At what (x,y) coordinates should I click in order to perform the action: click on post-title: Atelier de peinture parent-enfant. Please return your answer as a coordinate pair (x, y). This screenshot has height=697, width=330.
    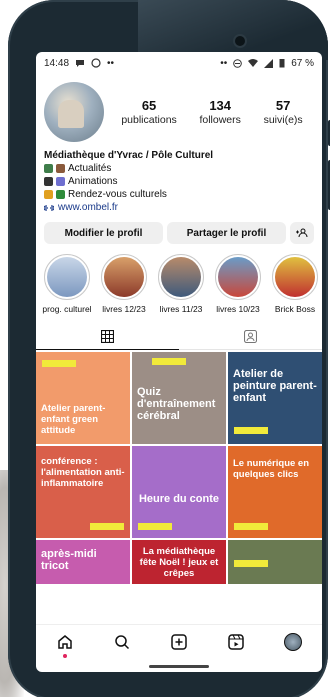
    Looking at the image, I should click on (275, 386).